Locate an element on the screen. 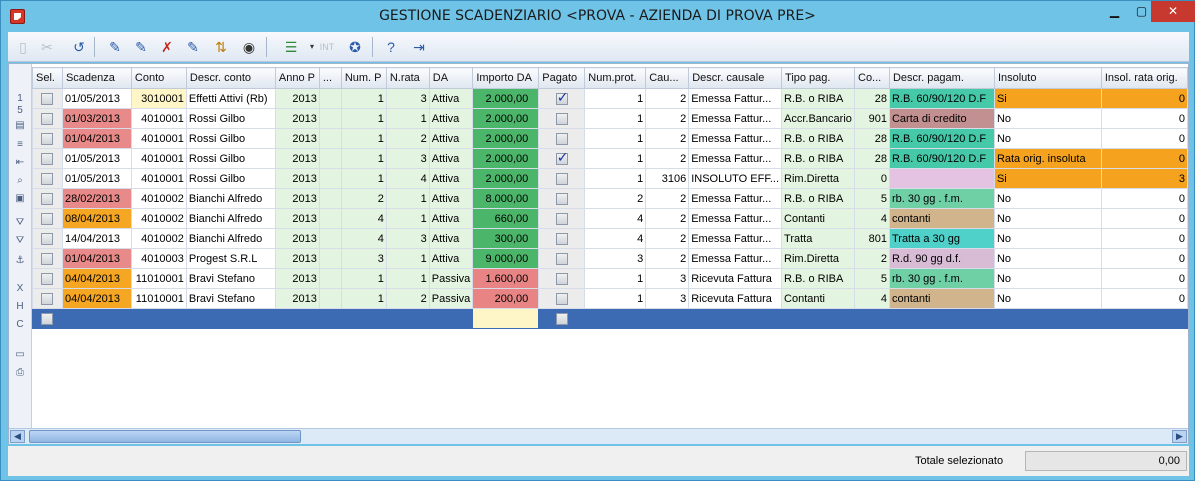  export-c-icon: C is located at coordinates (20, 325).